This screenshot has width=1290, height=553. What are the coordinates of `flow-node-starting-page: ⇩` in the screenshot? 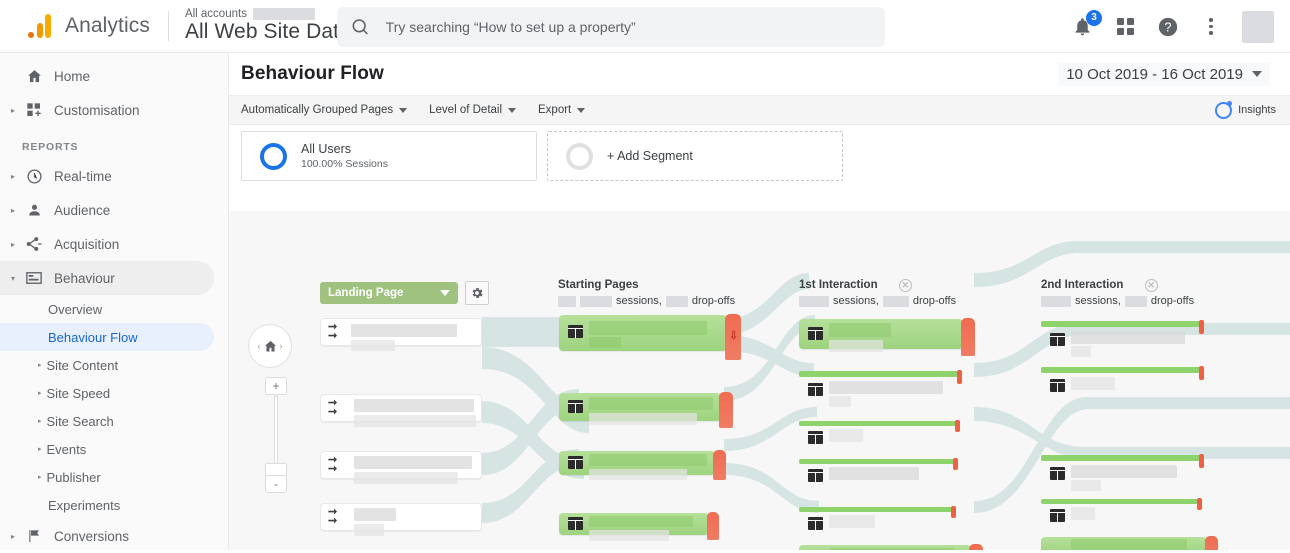 It's located at (650, 337).